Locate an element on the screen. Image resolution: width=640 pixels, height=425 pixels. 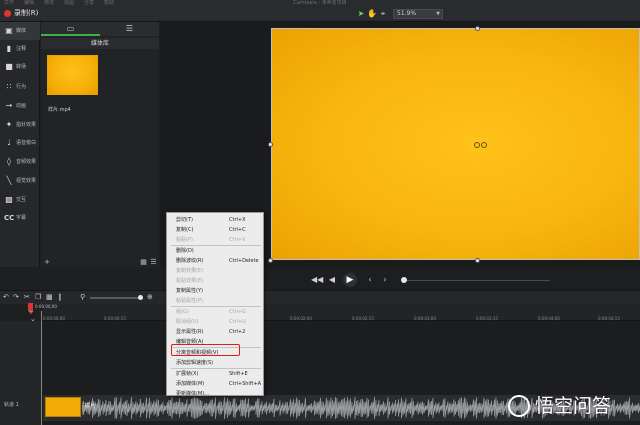
sidebar-item-interactivity: ▩ 交互 is located at coordinates (20, 200).